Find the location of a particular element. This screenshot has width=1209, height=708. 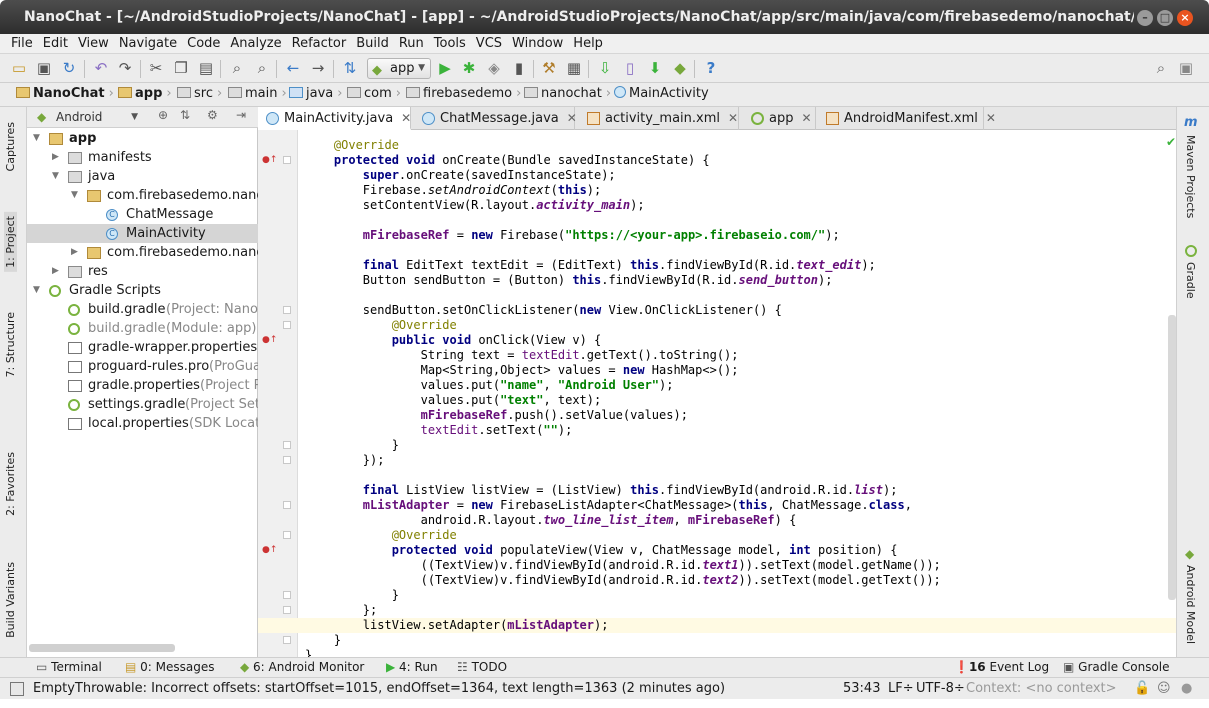

file-encoding: UTF-8÷ is located at coordinates (940, 688).